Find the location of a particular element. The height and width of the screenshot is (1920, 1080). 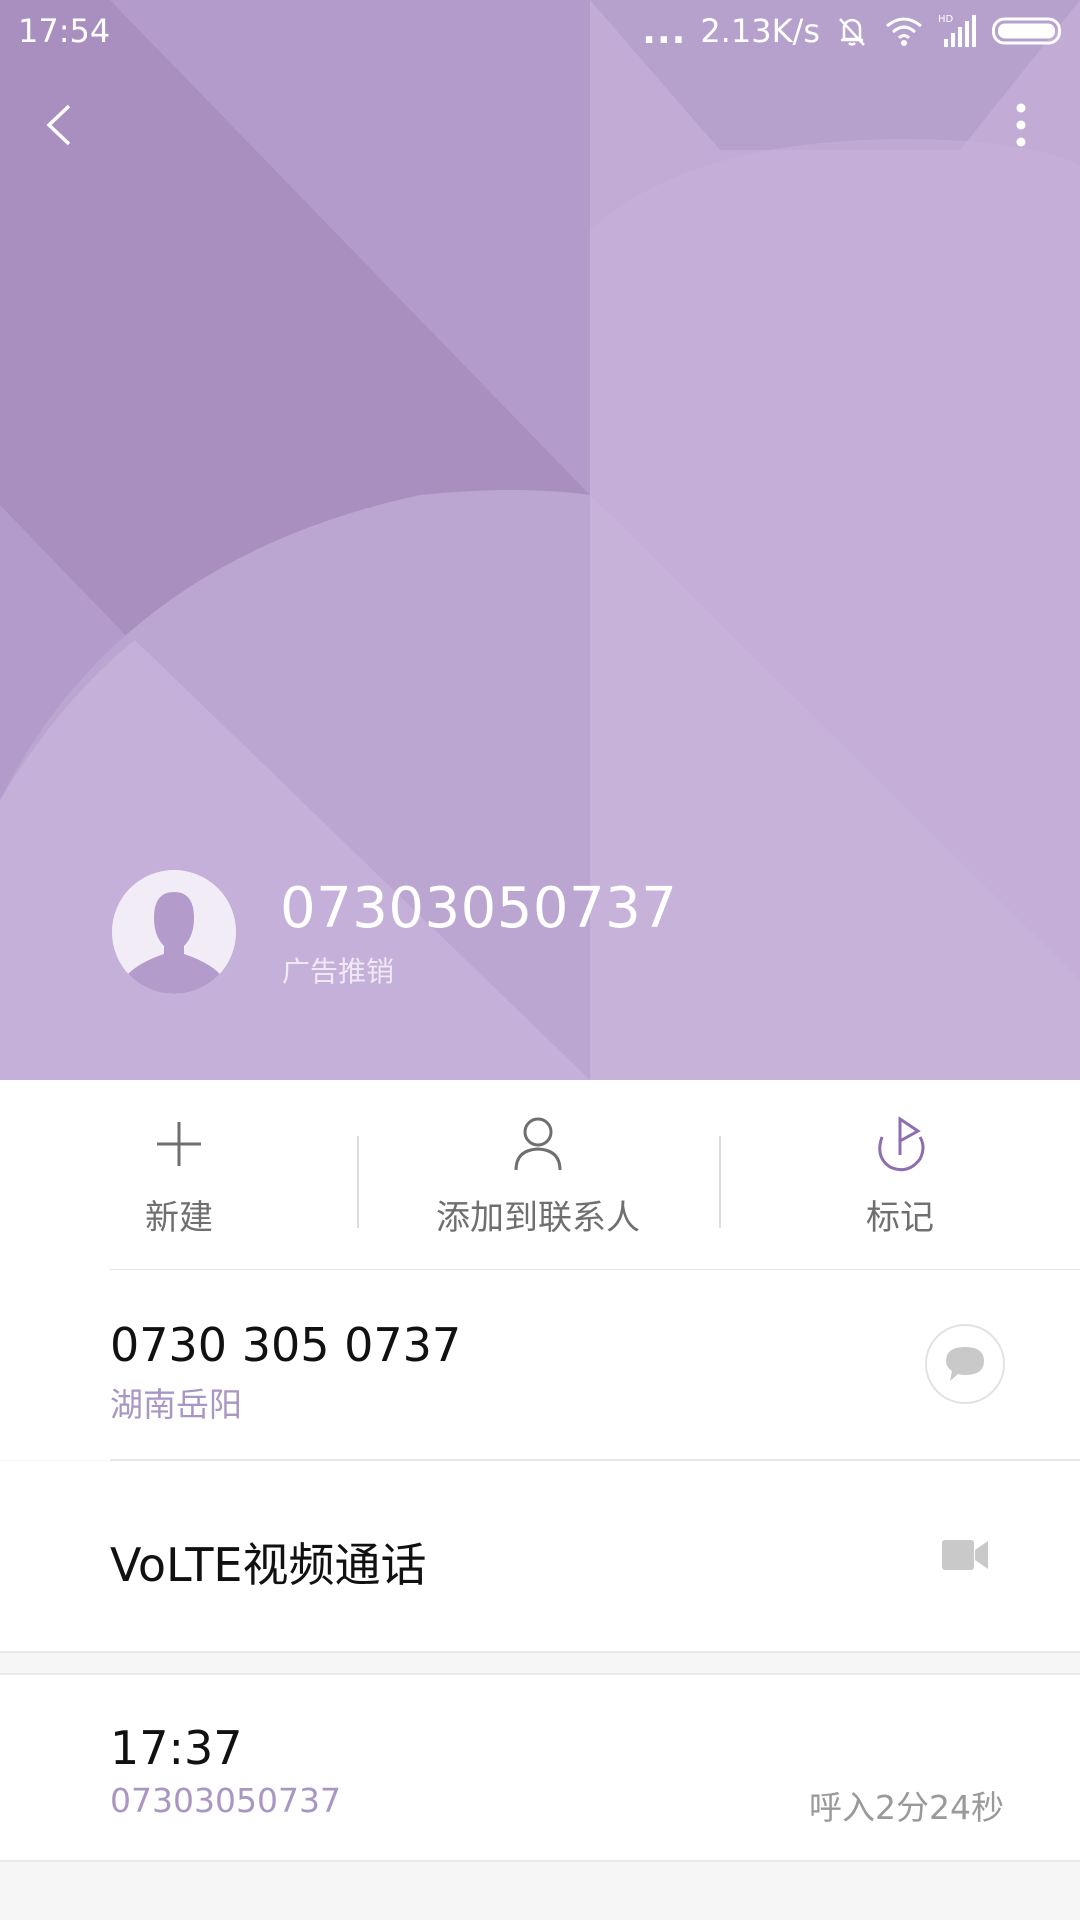

default-person-icon is located at coordinates (174, 932).